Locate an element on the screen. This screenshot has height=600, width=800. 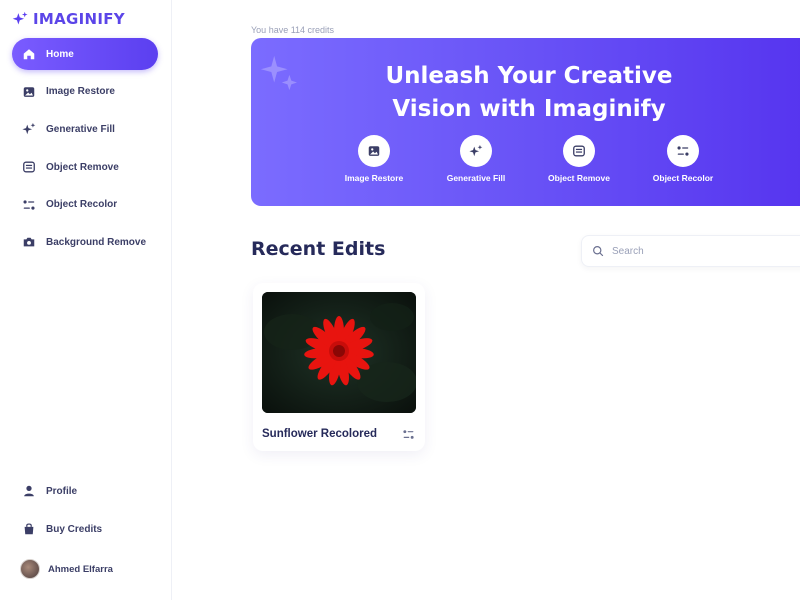
sidebar-item-label: Home is located at coordinates (60, 54).